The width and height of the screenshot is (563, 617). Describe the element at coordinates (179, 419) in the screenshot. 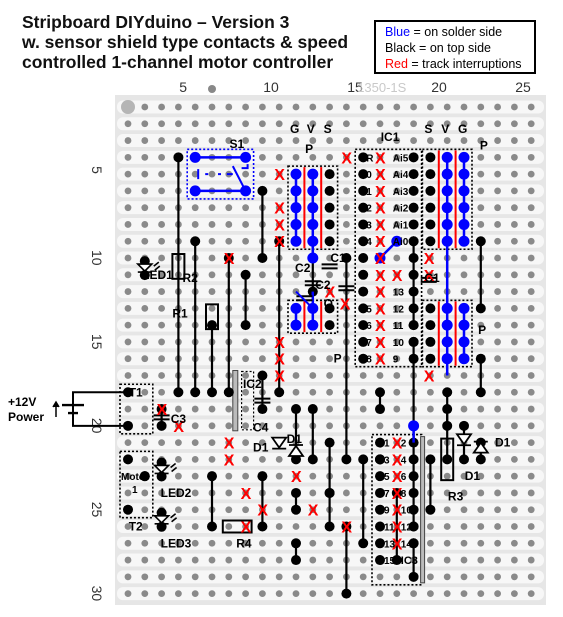

I see `component-label: C3` at that location.